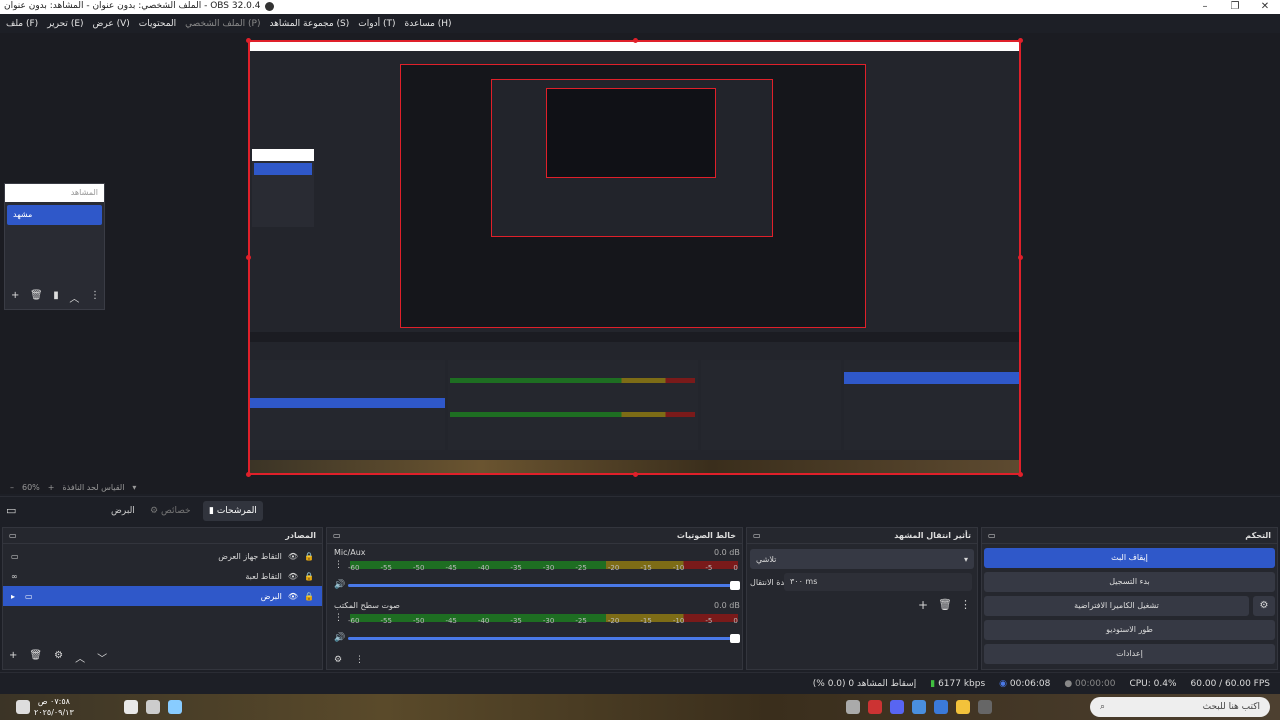 The height and width of the screenshot is (720, 1280). What do you see at coordinates (1205, 7) in the screenshot?
I see `minimize-button: –` at bounding box center [1205, 7].